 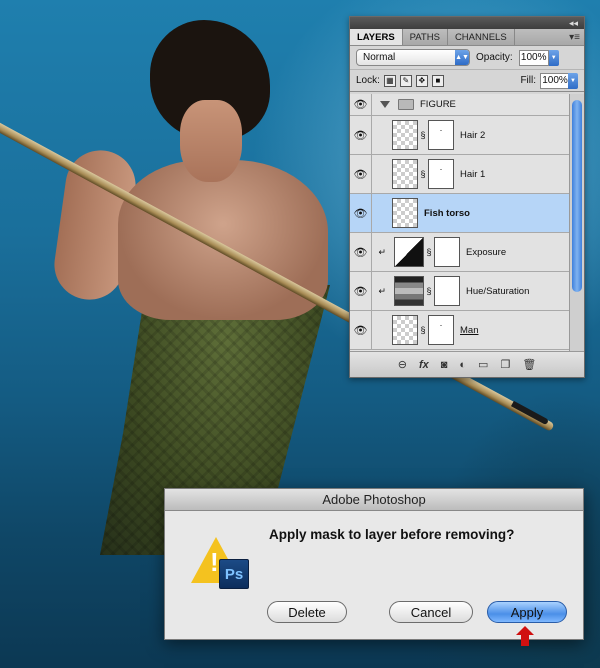 I want to click on layer-name: Hair 1, so click(x=473, y=174).